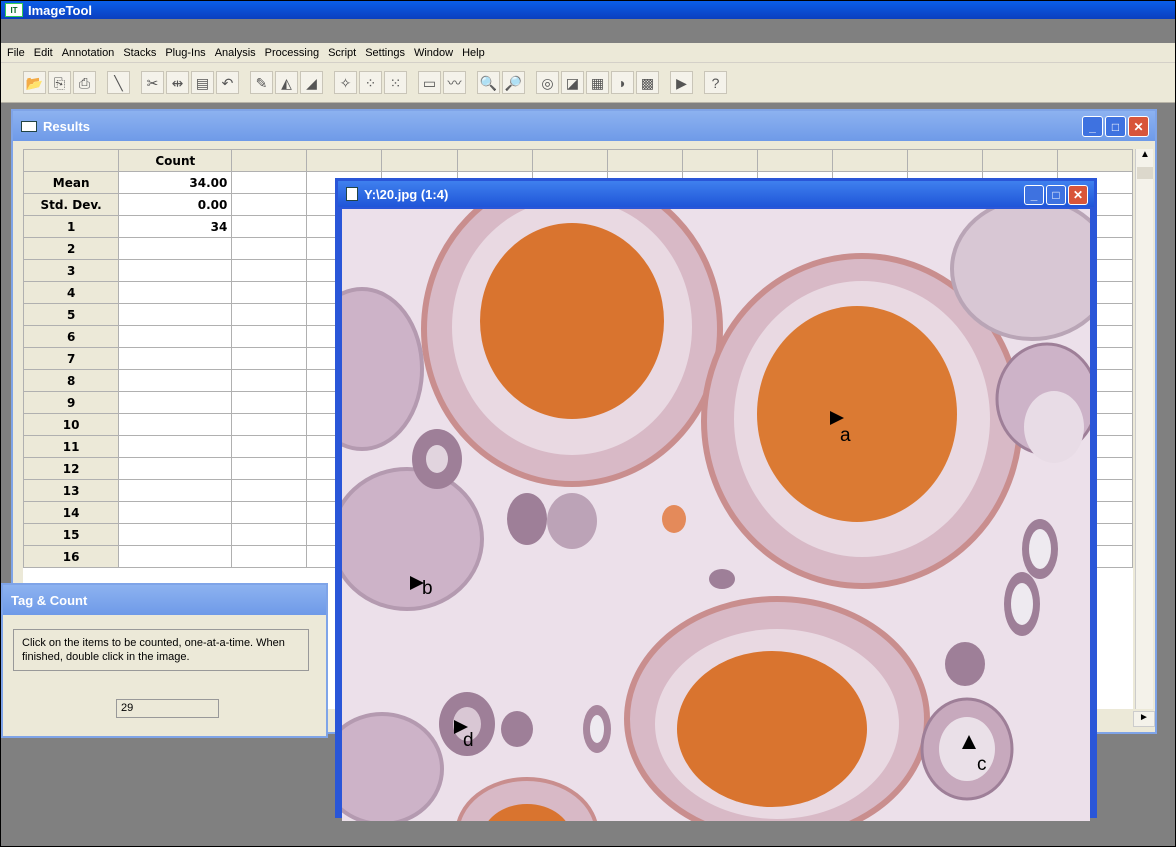 The height and width of the screenshot is (847, 1176). I want to click on histogram-button: ▭, so click(429, 82).